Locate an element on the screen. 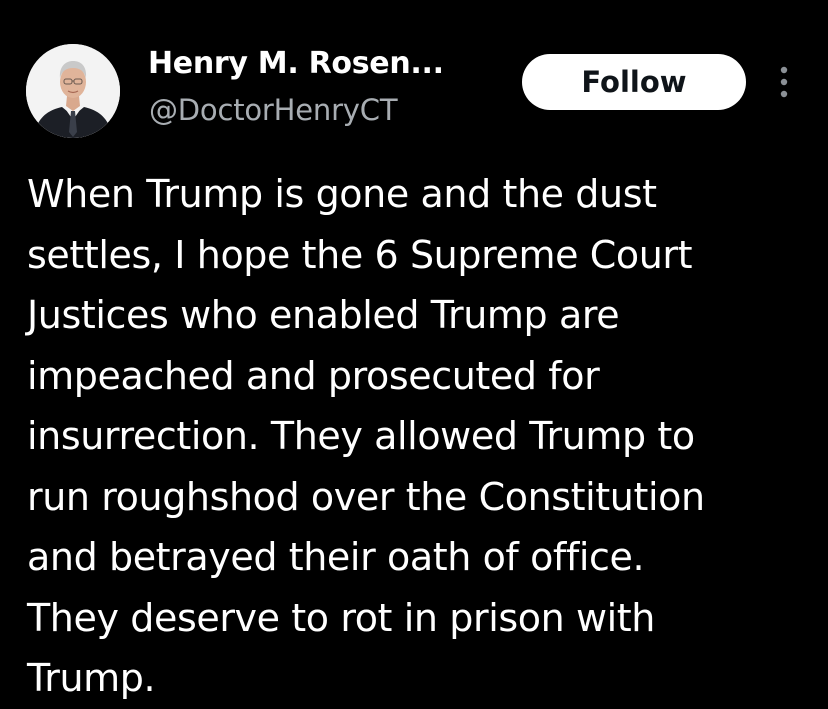 The width and height of the screenshot is (828, 709). tweet-text-line: settles, I hope the 6 Supreme Court is located at coordinates (360, 254).